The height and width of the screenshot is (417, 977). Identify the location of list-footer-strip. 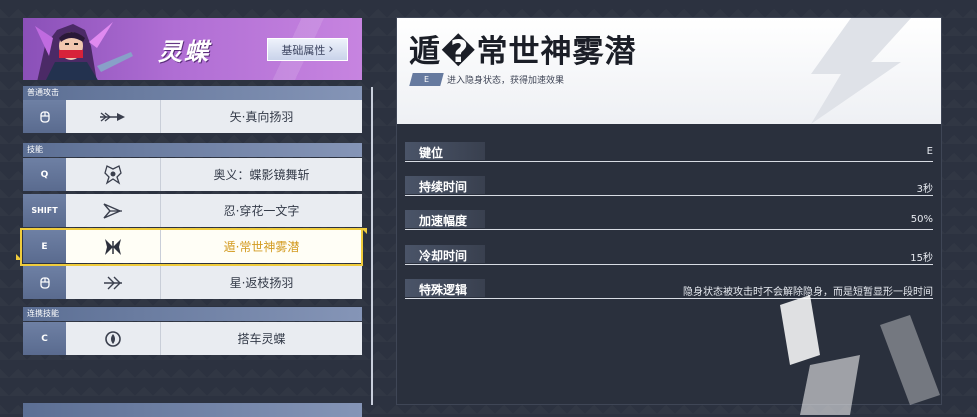
(192, 410).